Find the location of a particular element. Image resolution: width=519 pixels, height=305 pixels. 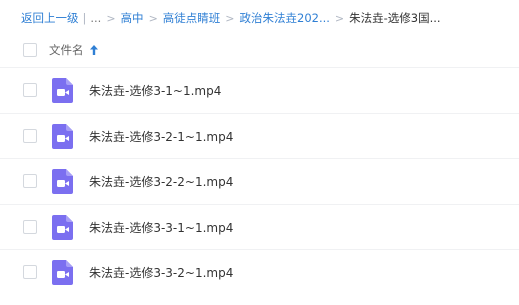

back-link: 返回上一级 is located at coordinates (50, 18).